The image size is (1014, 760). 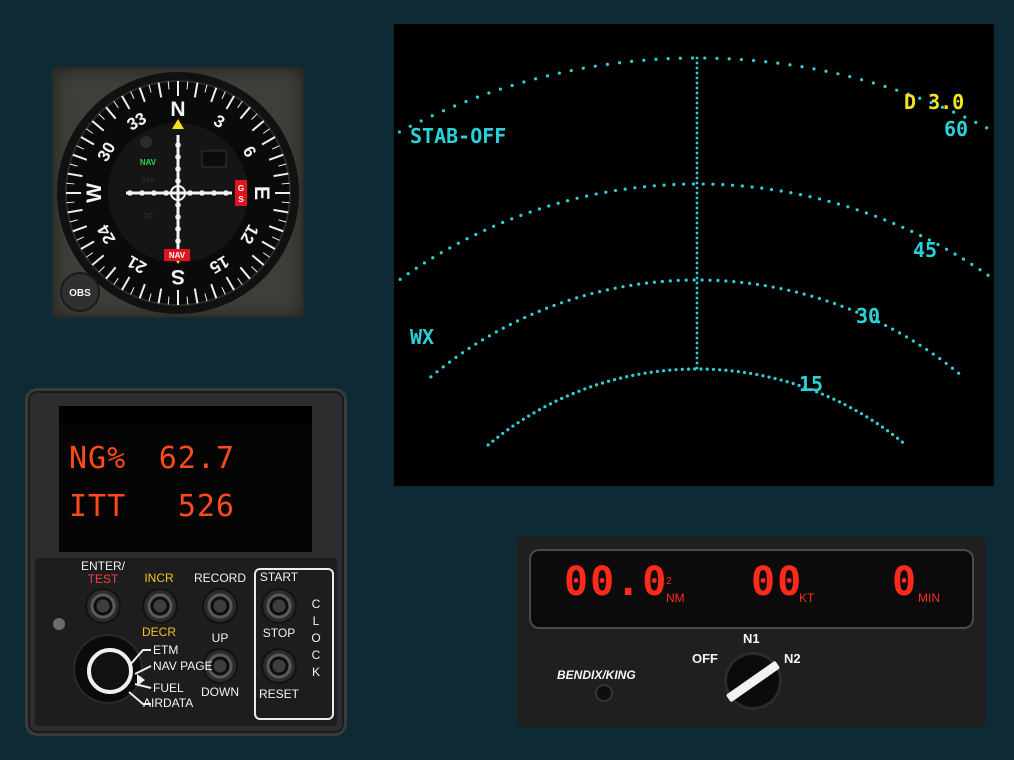 I want to click on enter-test-switch, so click(x=103, y=606).